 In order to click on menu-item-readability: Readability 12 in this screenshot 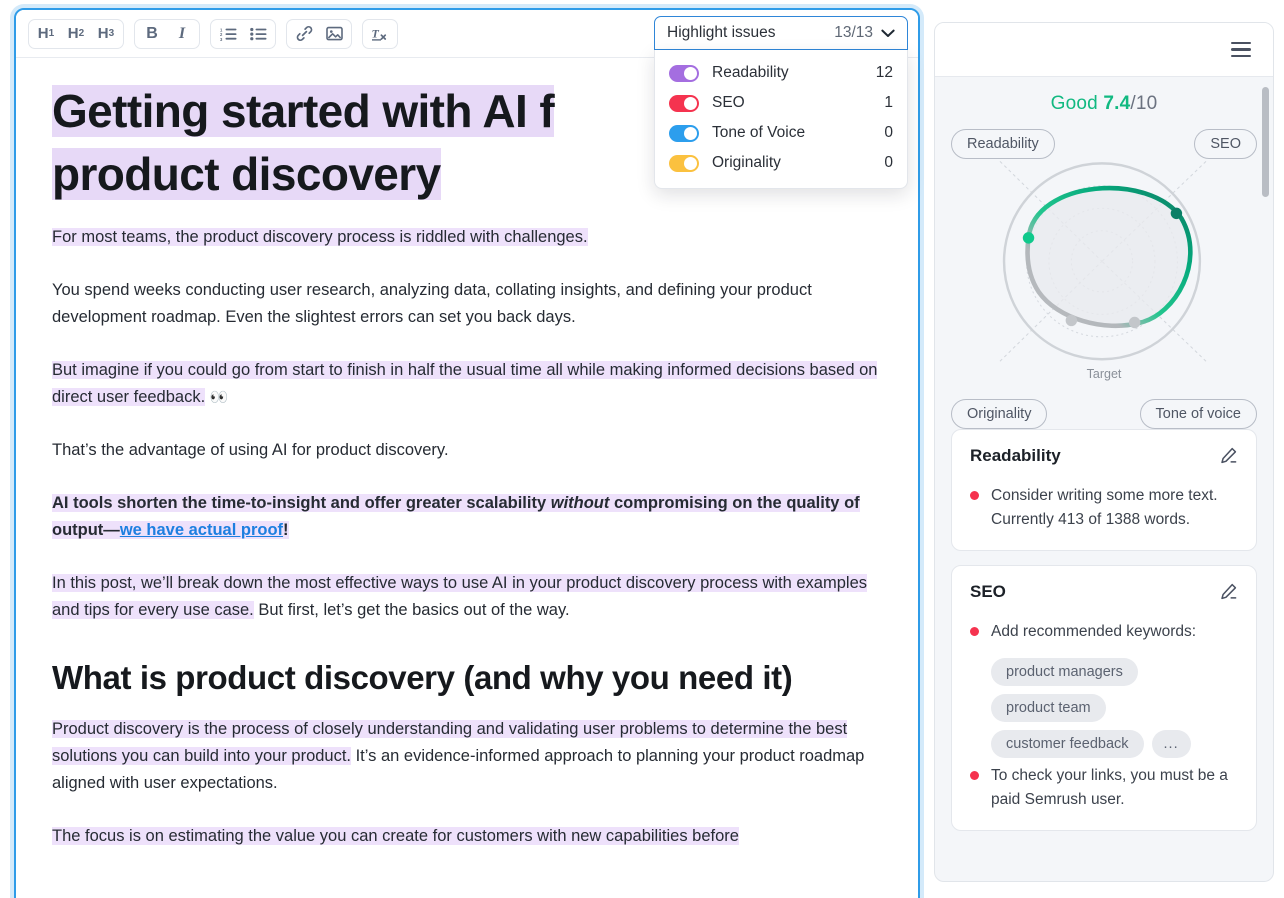, I will do `click(781, 73)`.